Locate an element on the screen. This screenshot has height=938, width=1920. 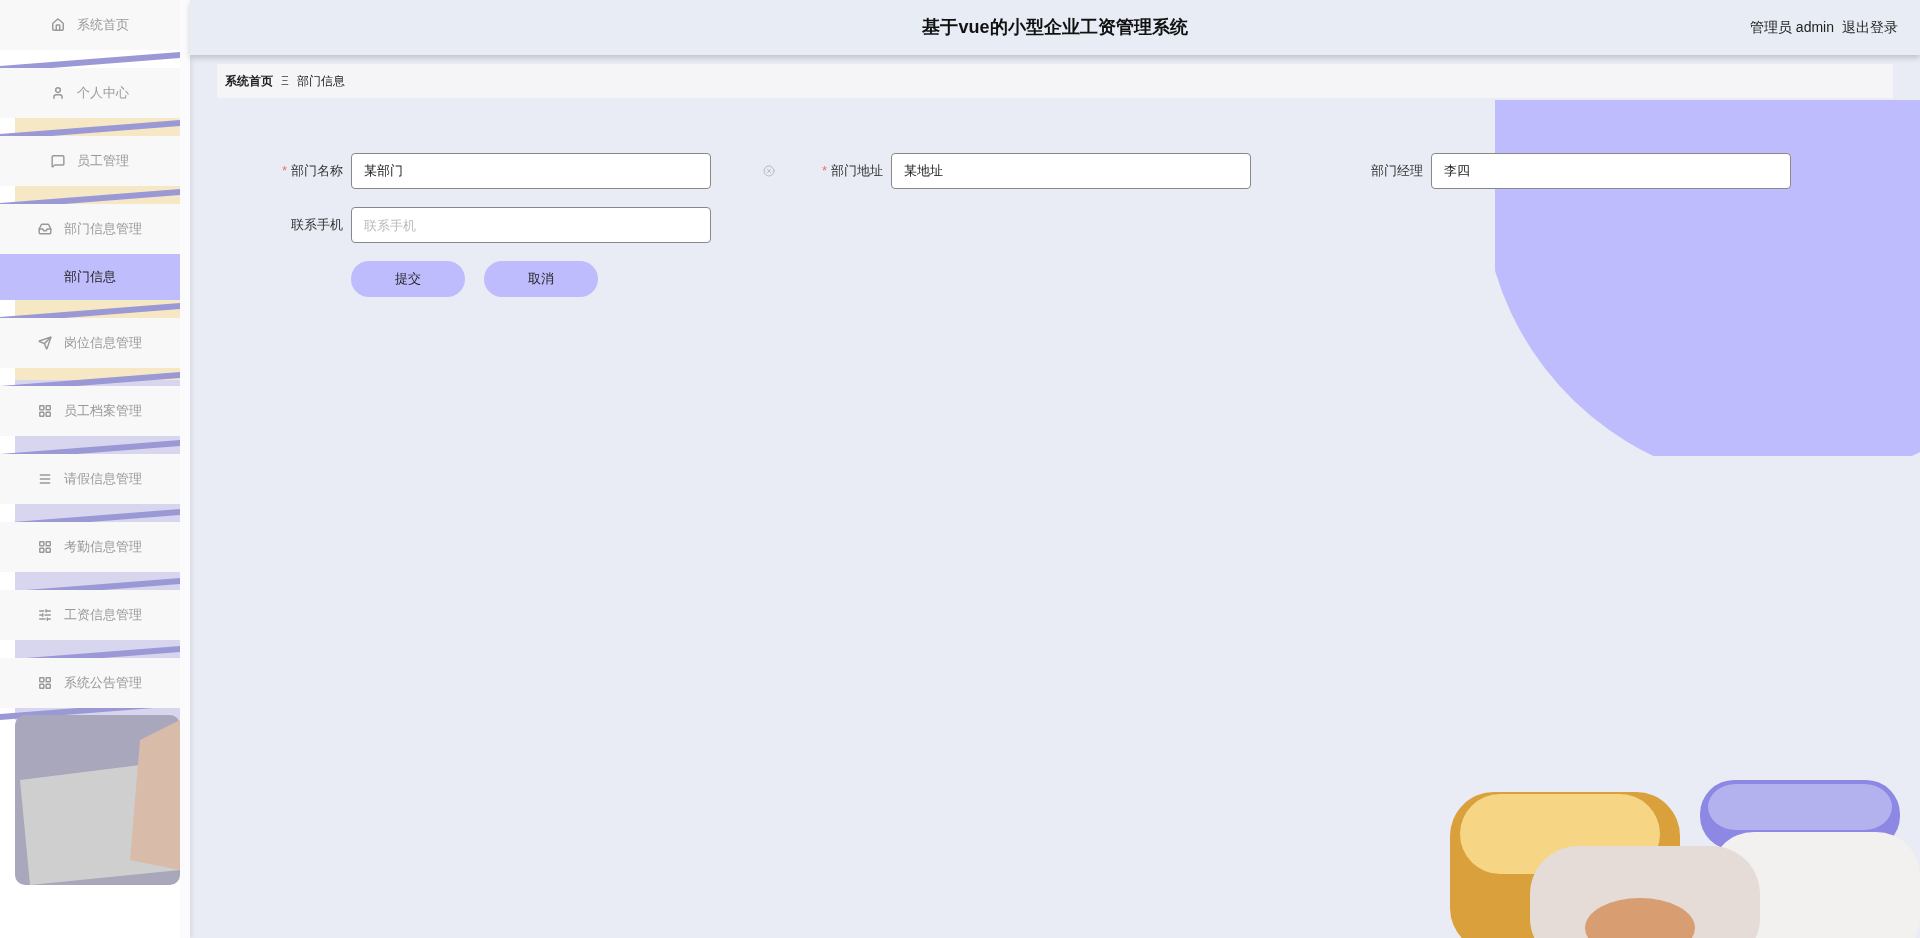
input-field: 某地址 is located at coordinates (1071, 171).